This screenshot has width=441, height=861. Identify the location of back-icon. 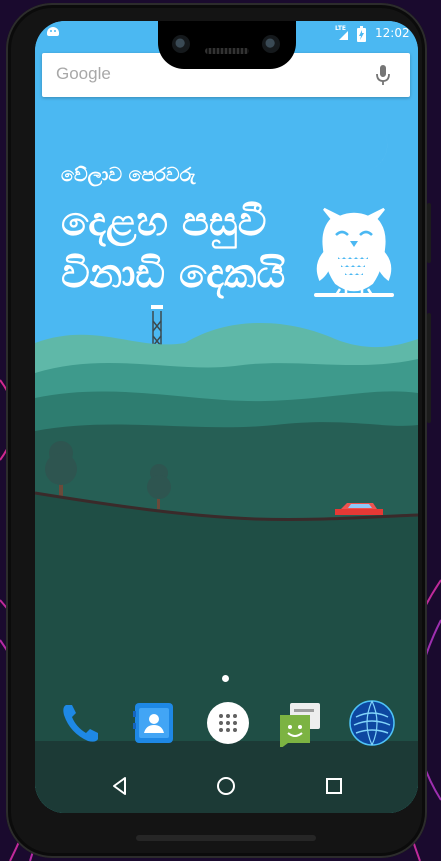
(120, 786).